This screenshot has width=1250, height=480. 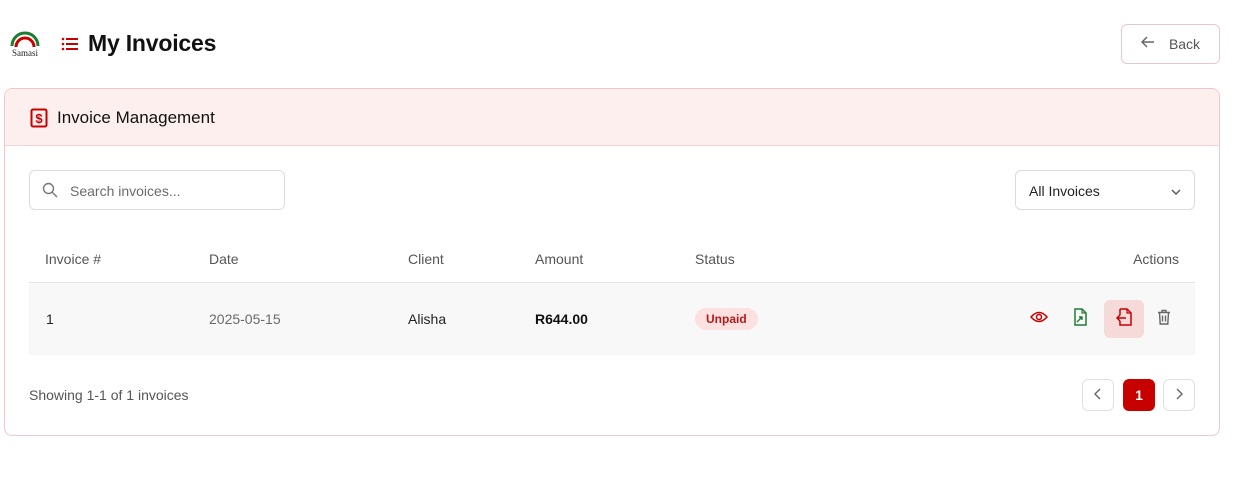 I want to click on page-title: My Invoices, so click(x=152, y=43).